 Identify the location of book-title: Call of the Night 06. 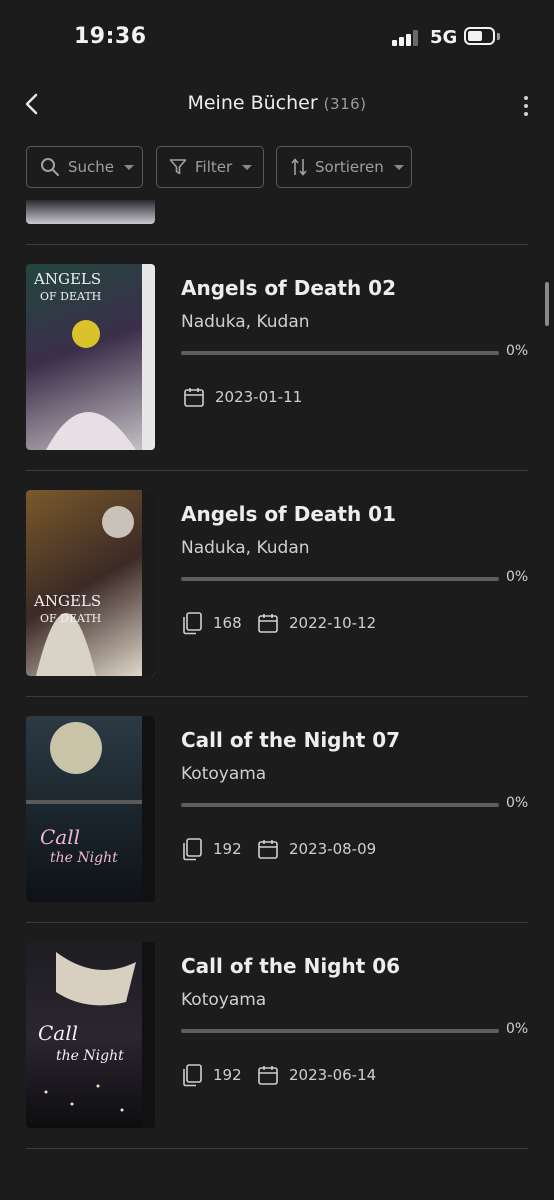
(291, 966).